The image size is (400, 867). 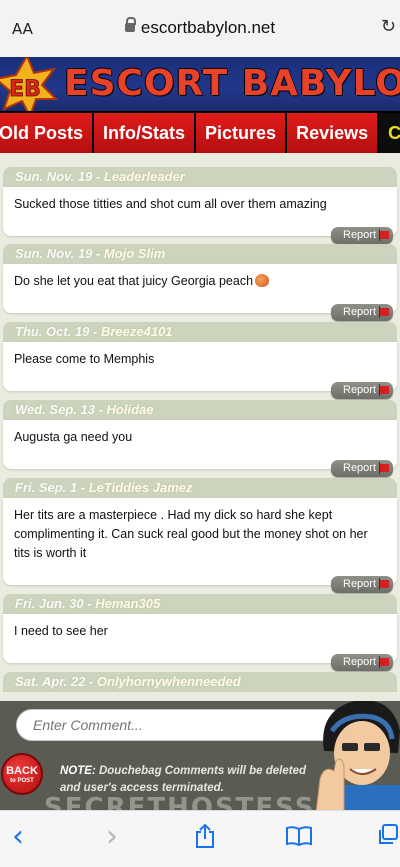 What do you see at coordinates (137, 331) in the screenshot?
I see `comment-user: Breeze4101` at bounding box center [137, 331].